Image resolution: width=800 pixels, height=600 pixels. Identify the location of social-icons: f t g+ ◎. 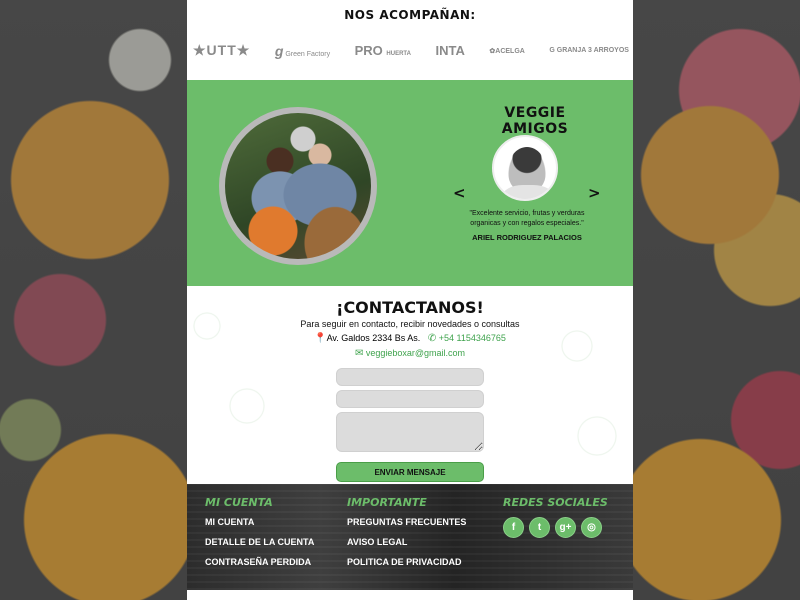
(555, 527).